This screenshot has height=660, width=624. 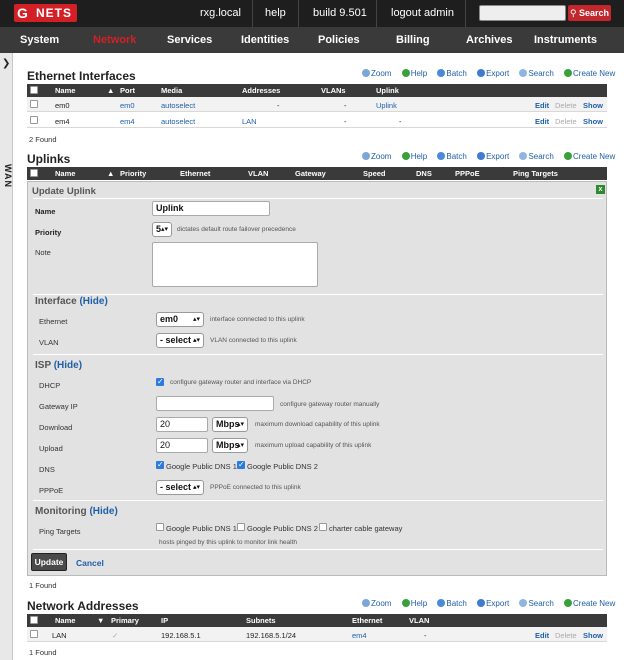 What do you see at coordinates (413, 40) in the screenshot?
I see `nav-billing: Billing` at bounding box center [413, 40].